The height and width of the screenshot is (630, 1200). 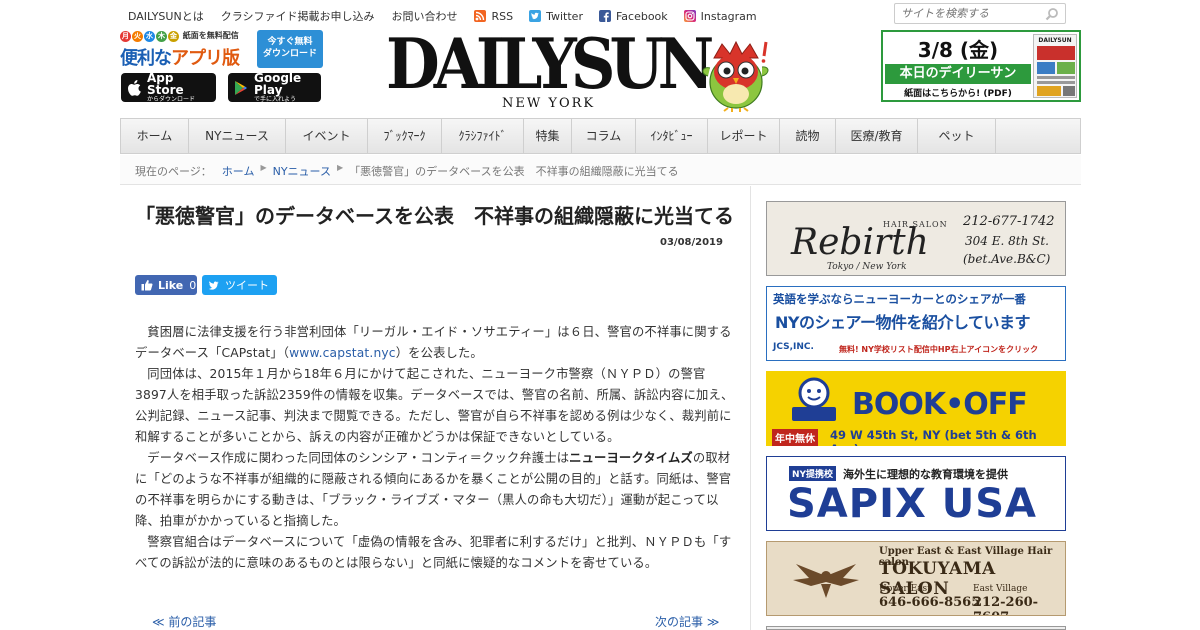 I want to click on breadcrumb-prefix: 現在のページ：, so click(x=173, y=171).